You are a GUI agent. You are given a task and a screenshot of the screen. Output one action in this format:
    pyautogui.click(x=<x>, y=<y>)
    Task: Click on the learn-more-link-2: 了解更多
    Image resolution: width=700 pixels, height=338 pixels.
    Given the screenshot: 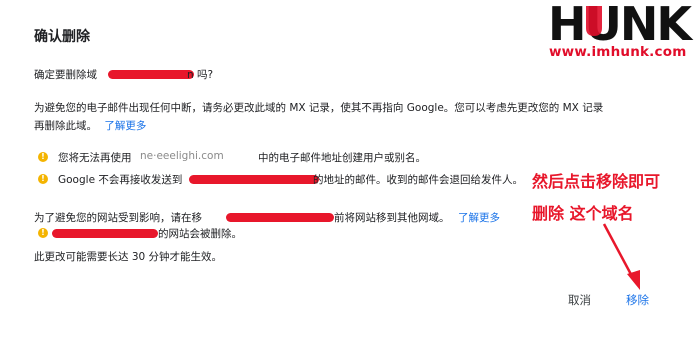 What is the action you would take?
    pyautogui.click(x=479, y=217)
    